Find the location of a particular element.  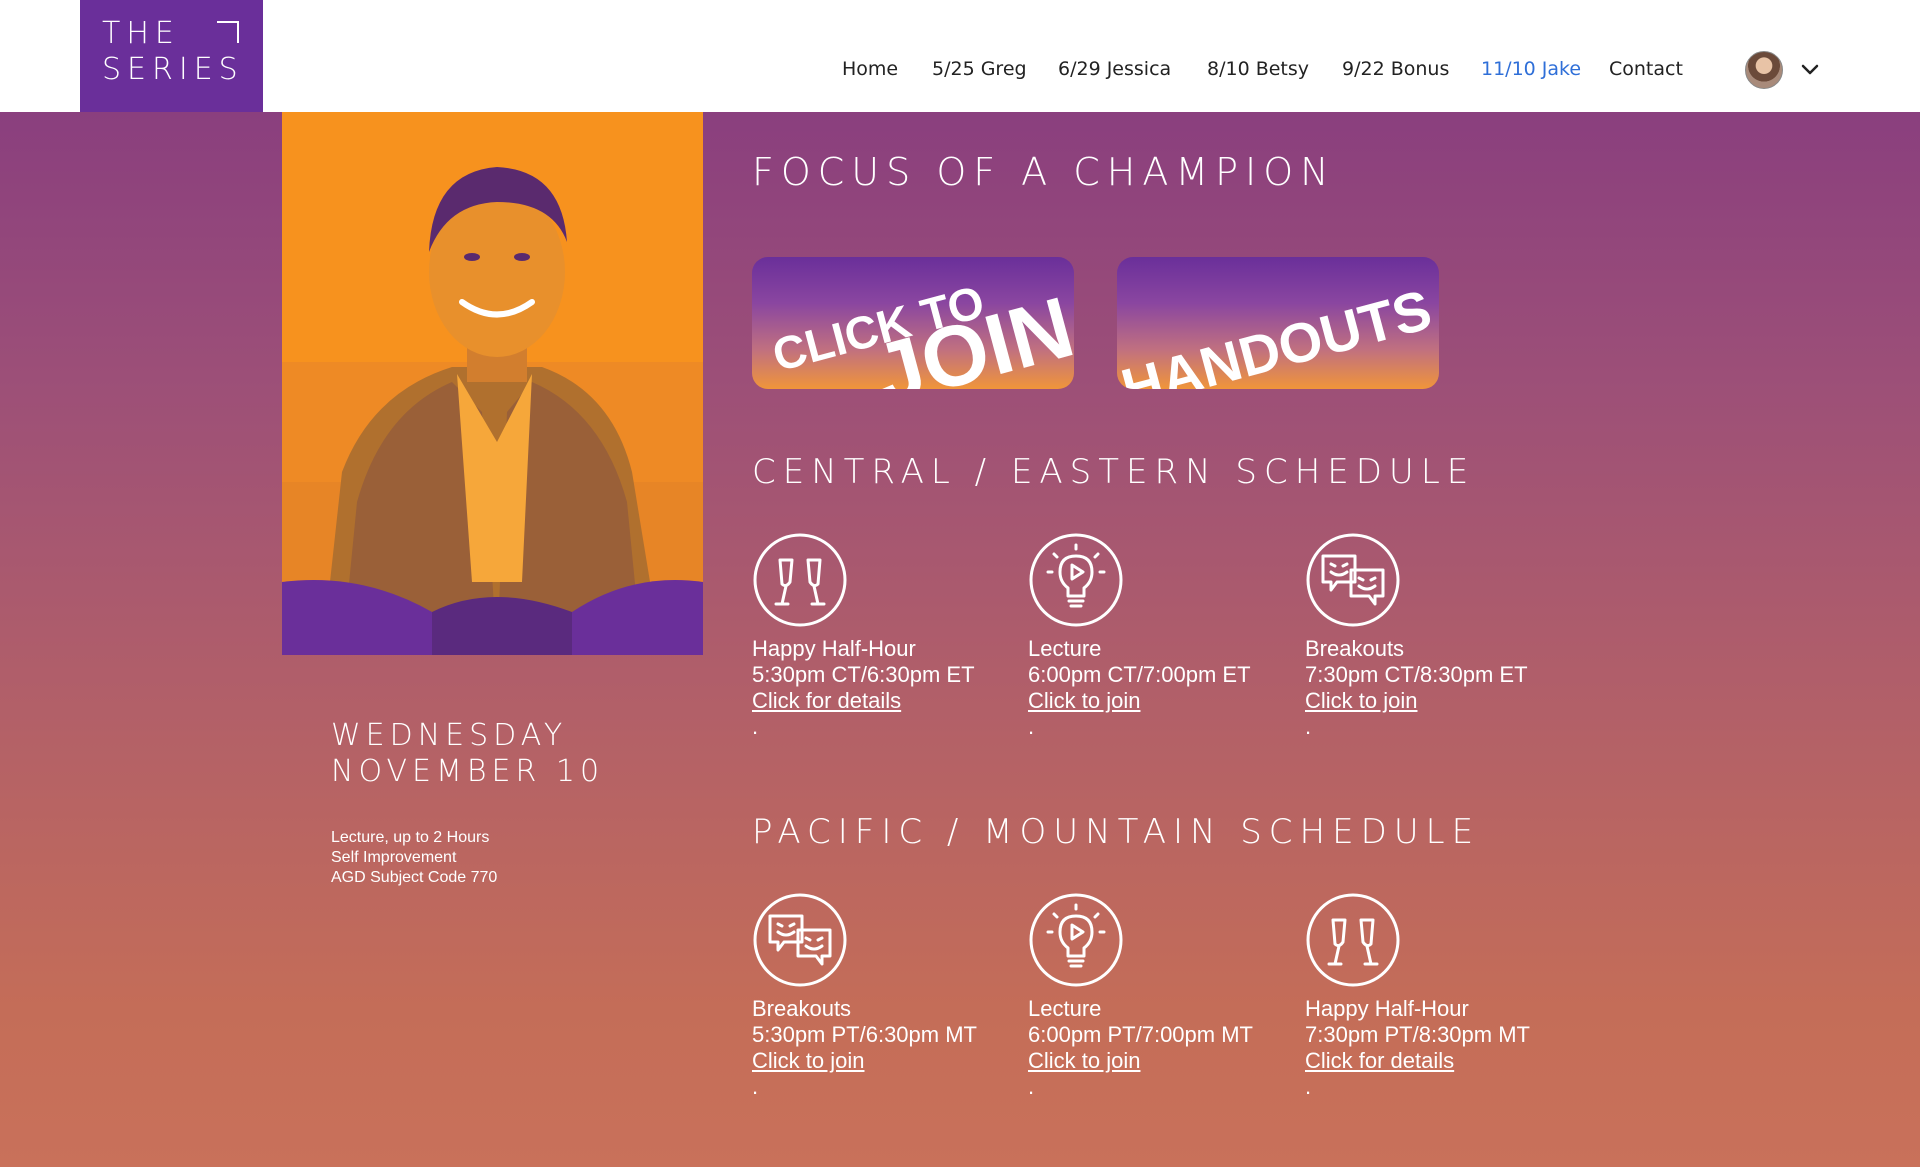

event-info-line: Self Improvement is located at coordinates (394, 857).